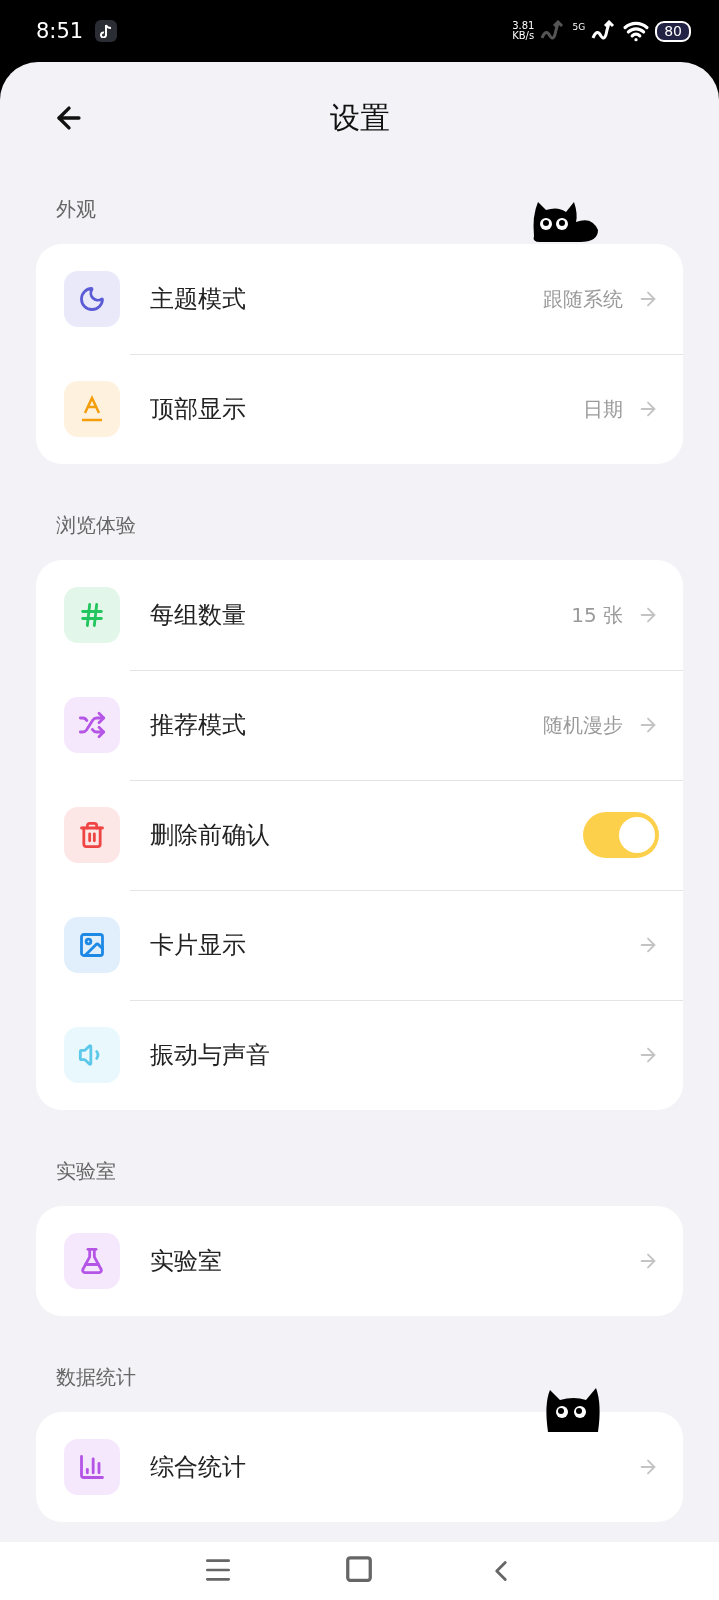 This screenshot has width=719, height=1600. I want to click on setting-value: 随机漫步, so click(583, 725).